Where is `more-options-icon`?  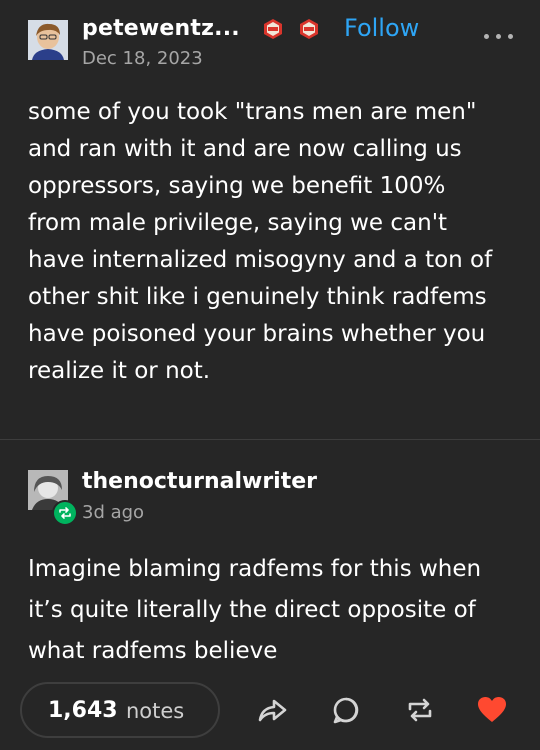
more-options-icon is located at coordinates (499, 37).